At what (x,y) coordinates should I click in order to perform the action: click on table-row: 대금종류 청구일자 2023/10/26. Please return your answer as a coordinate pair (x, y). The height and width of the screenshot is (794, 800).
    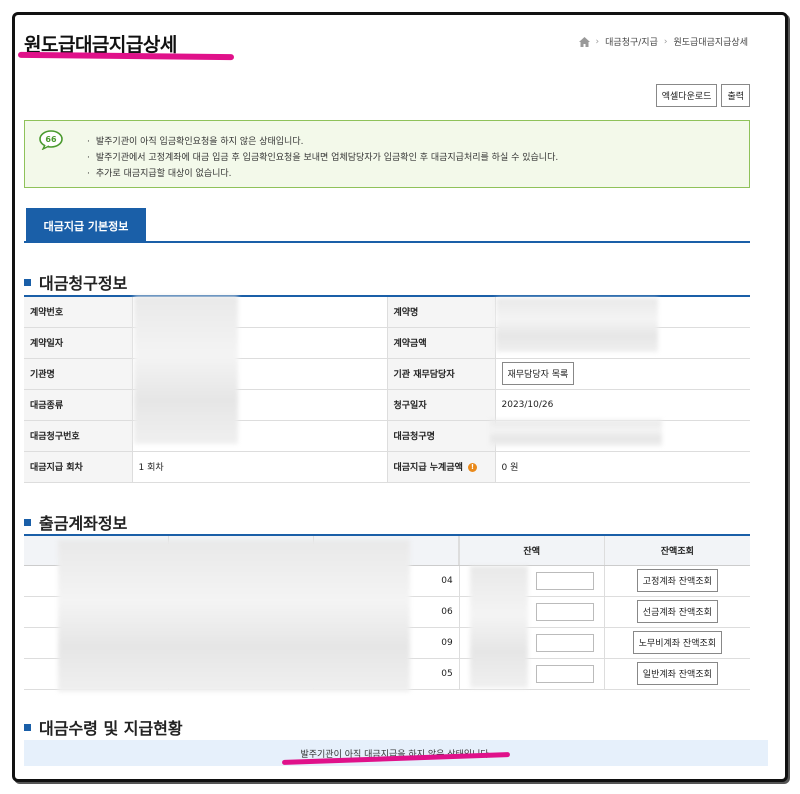
    Looking at the image, I should click on (387, 405).